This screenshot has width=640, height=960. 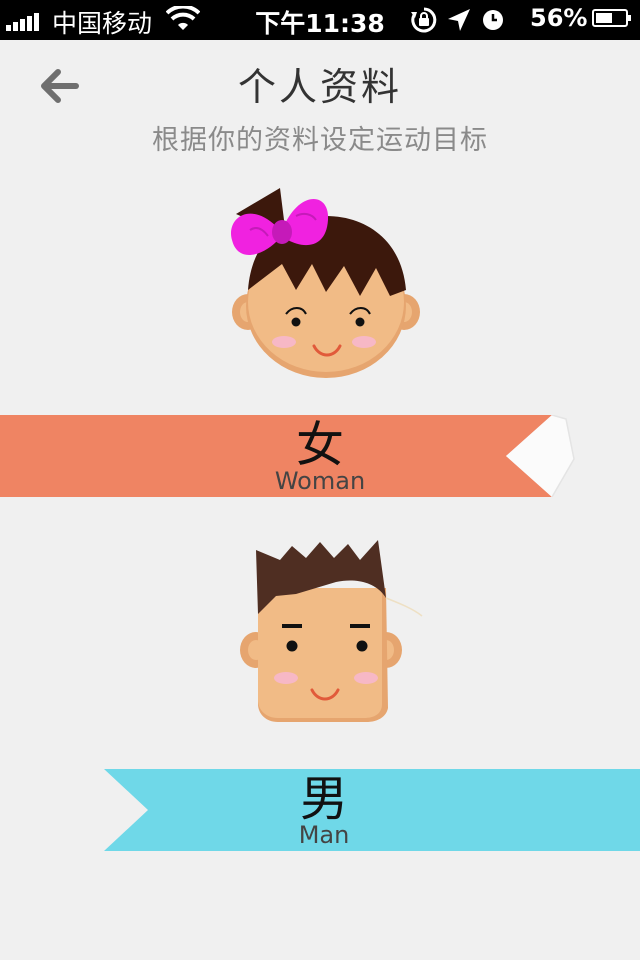 I want to click on man-option: 男 Man, so click(x=370, y=810).